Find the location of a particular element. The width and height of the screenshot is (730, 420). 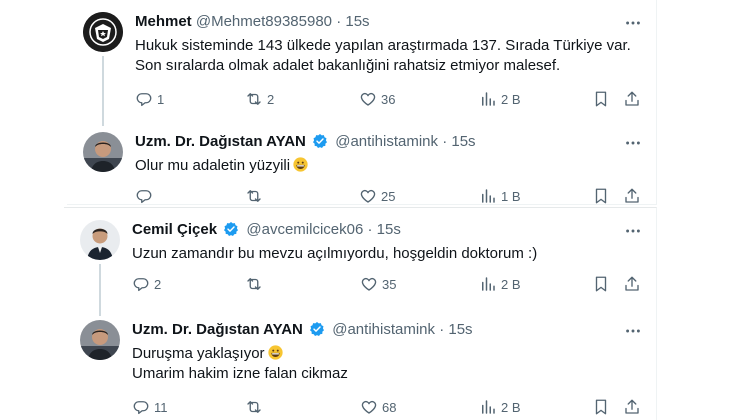

like-button: 35 is located at coordinates (378, 284).